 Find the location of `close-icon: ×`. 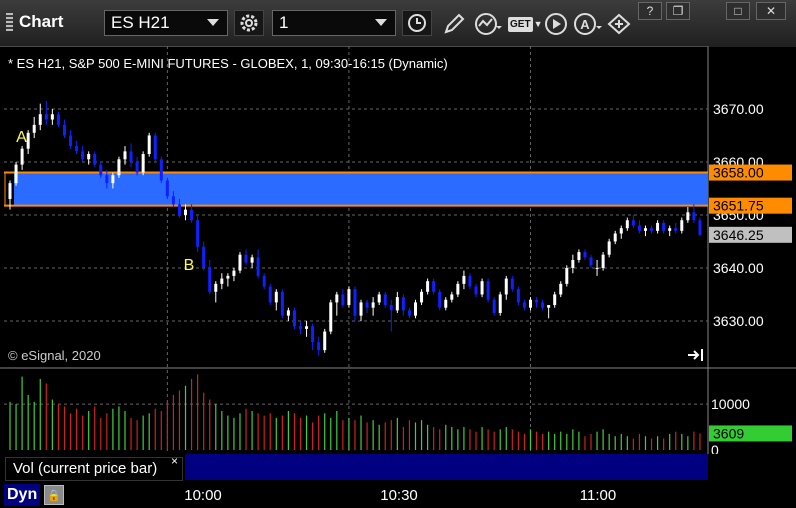

close-icon: × is located at coordinates (174, 461).